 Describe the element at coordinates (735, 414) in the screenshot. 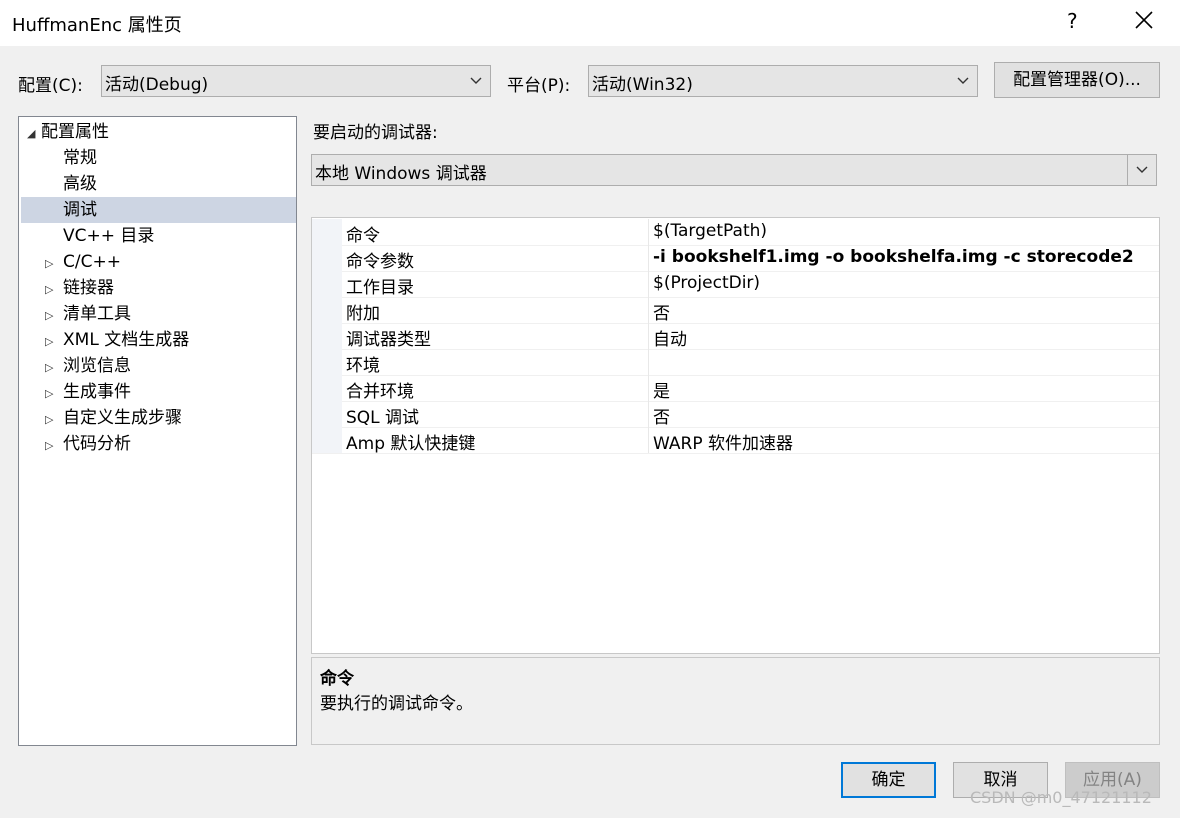

I see `property-row: SQL 调试 否` at that location.